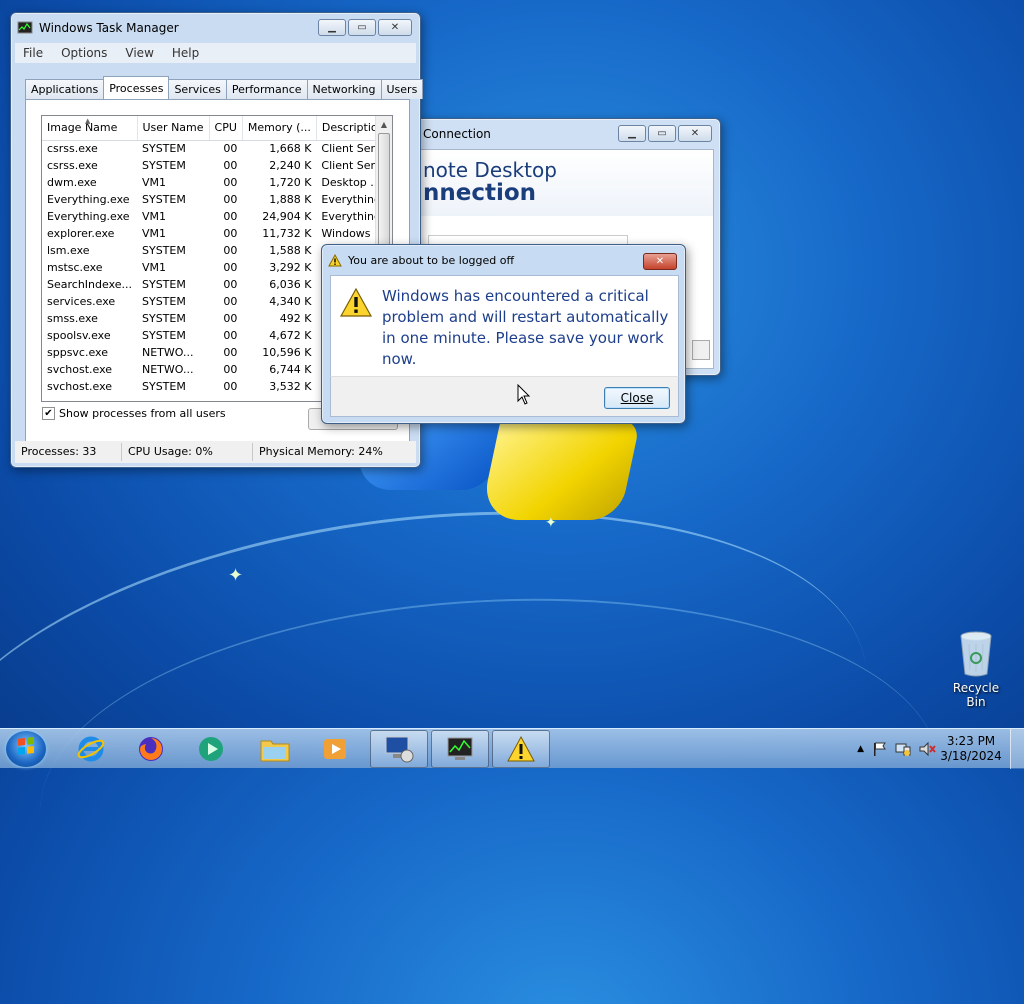 This screenshot has height=1004, width=1024. I want to click on remote-desktop-icon, so click(399, 749).